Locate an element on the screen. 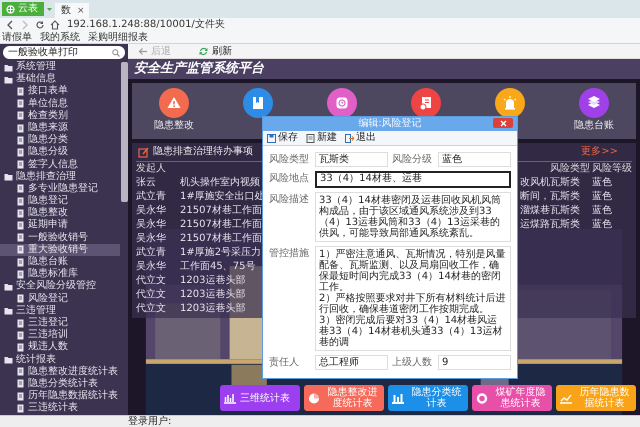 The width and height of the screenshot is (640, 427). tree-item: 一般验收销号 is located at coordinates (60, 238).